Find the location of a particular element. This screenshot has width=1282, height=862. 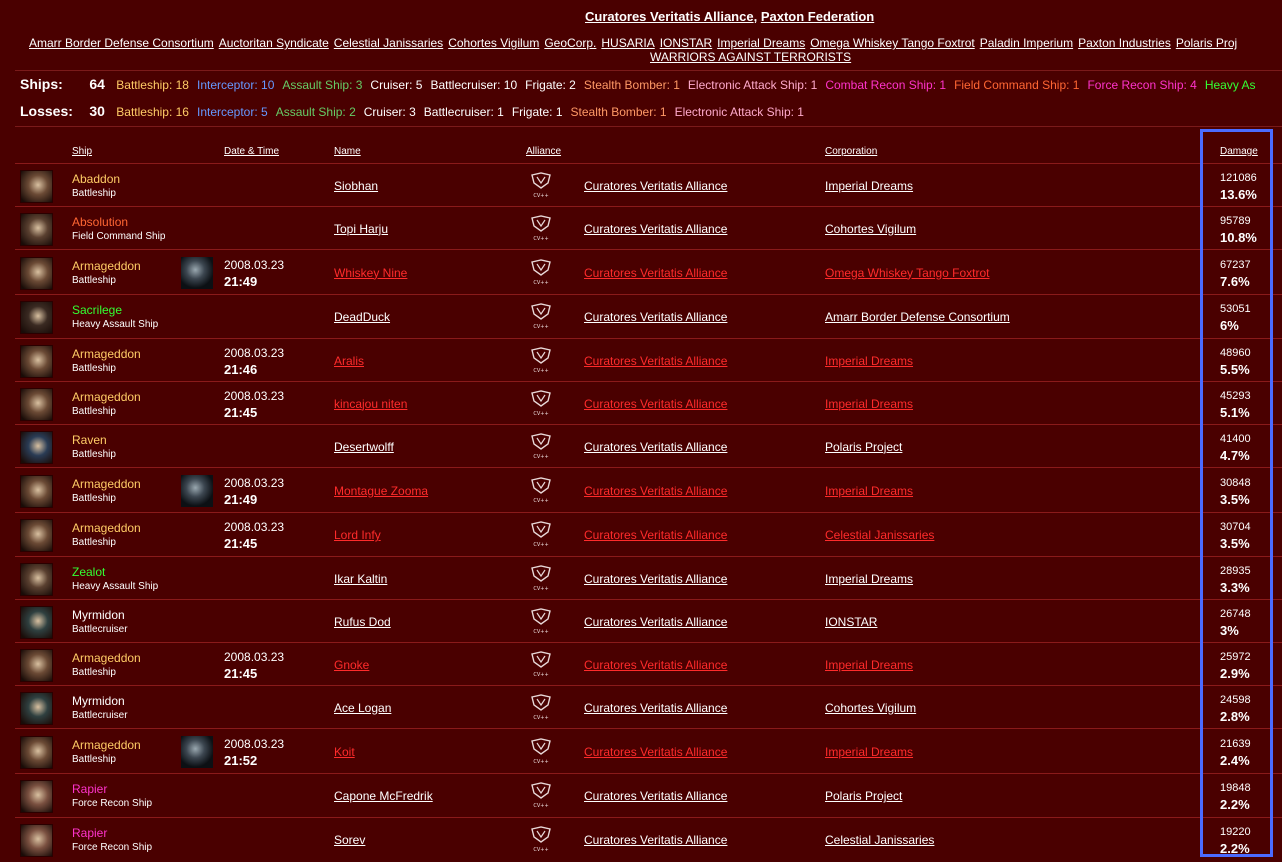

corp-link: Celestial Janissaries is located at coordinates (388, 43).